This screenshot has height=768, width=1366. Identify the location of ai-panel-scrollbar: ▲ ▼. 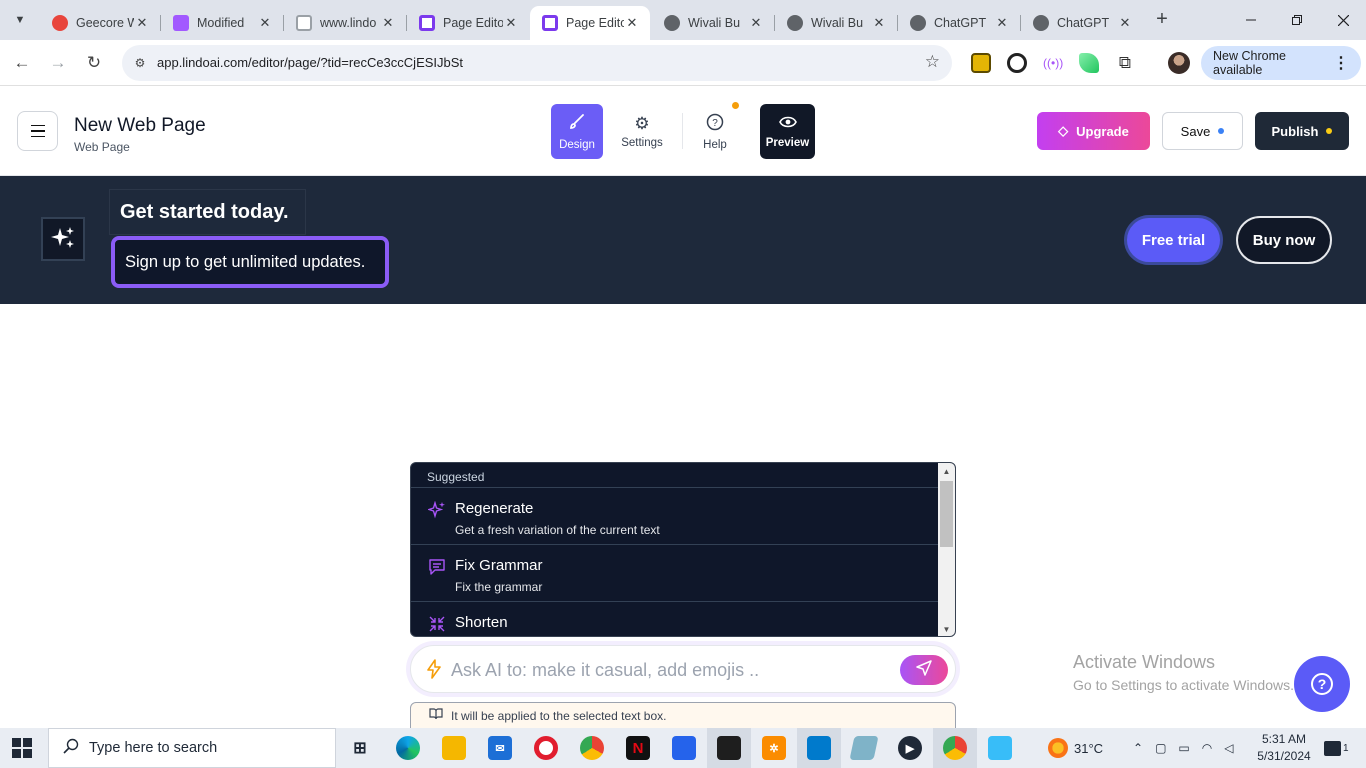
(946, 549).